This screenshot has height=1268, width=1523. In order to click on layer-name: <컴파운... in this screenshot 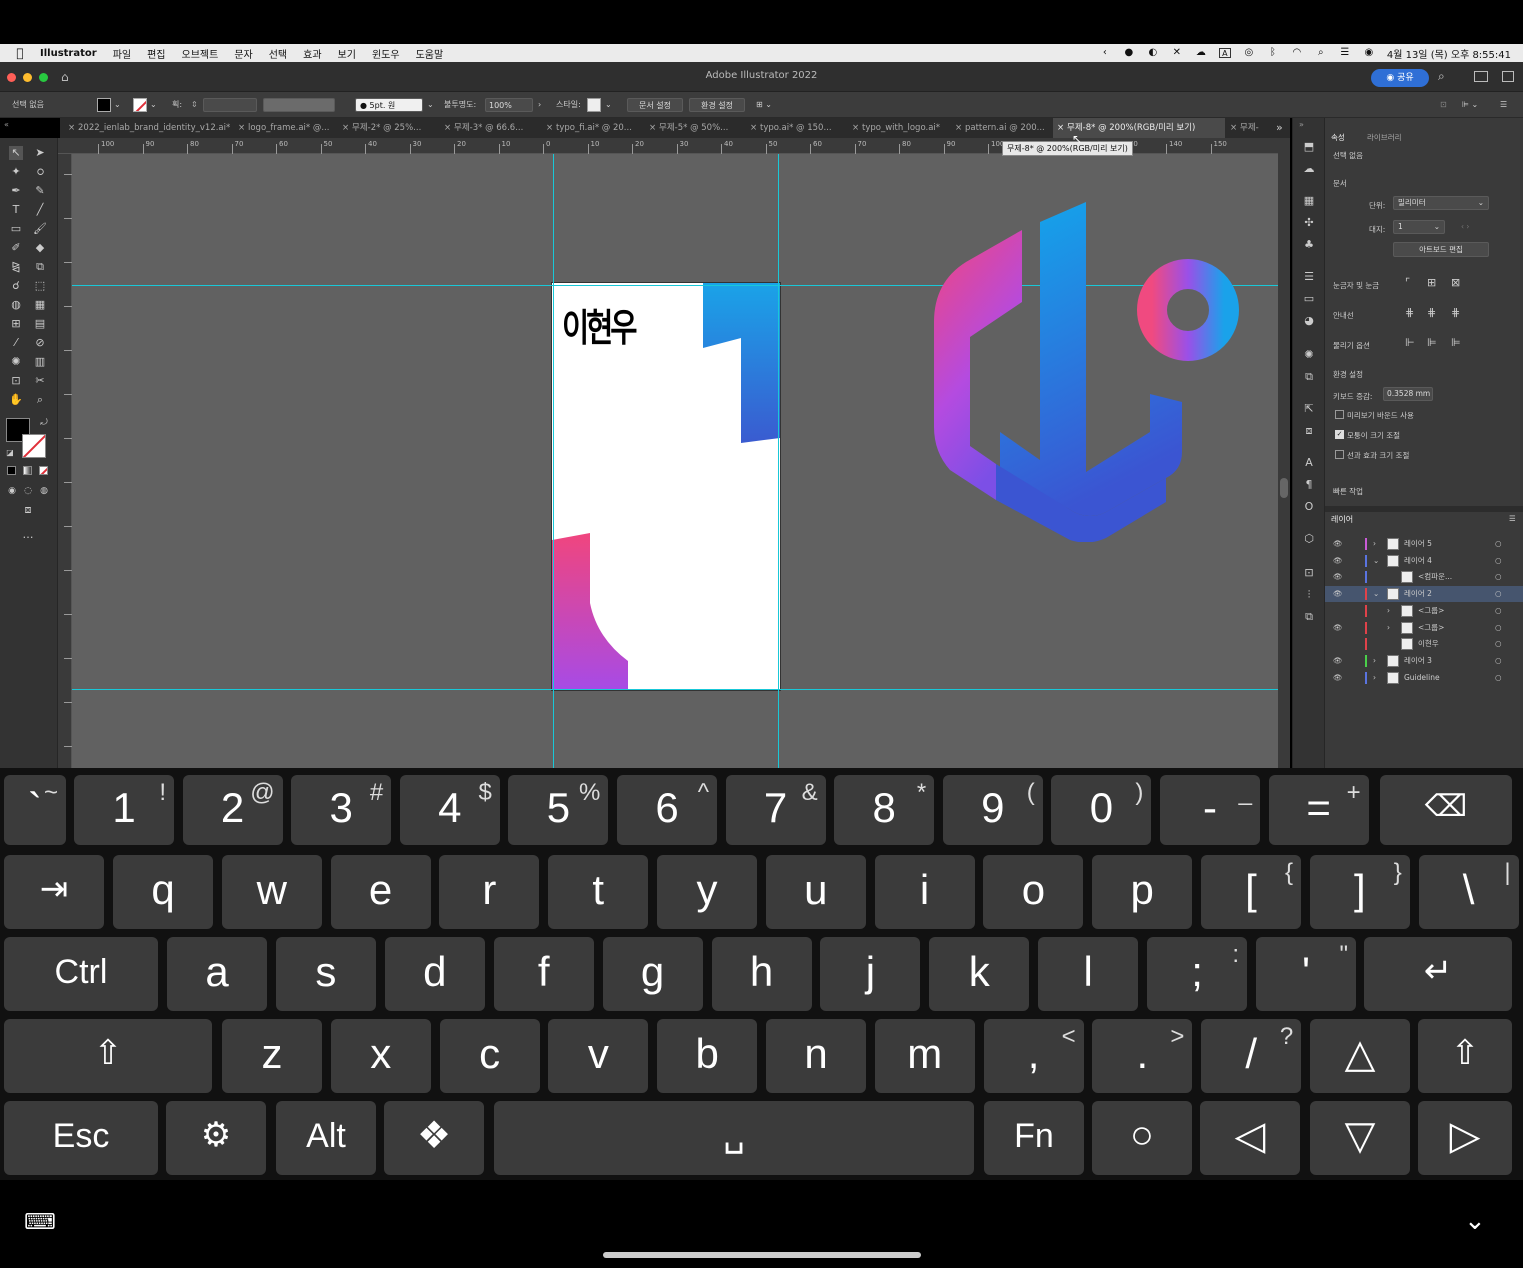, I will do `click(1435, 577)`.